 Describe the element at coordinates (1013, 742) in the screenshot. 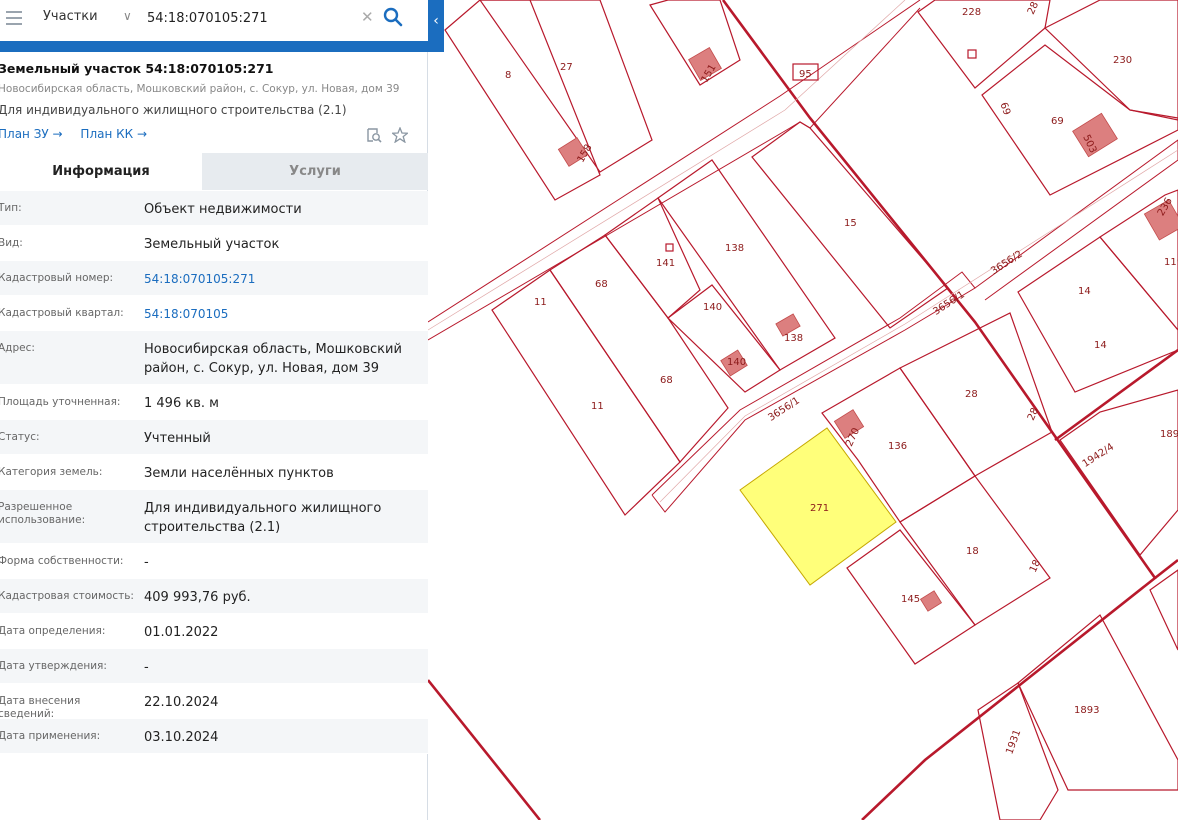

I see `map-label: 1931` at that location.